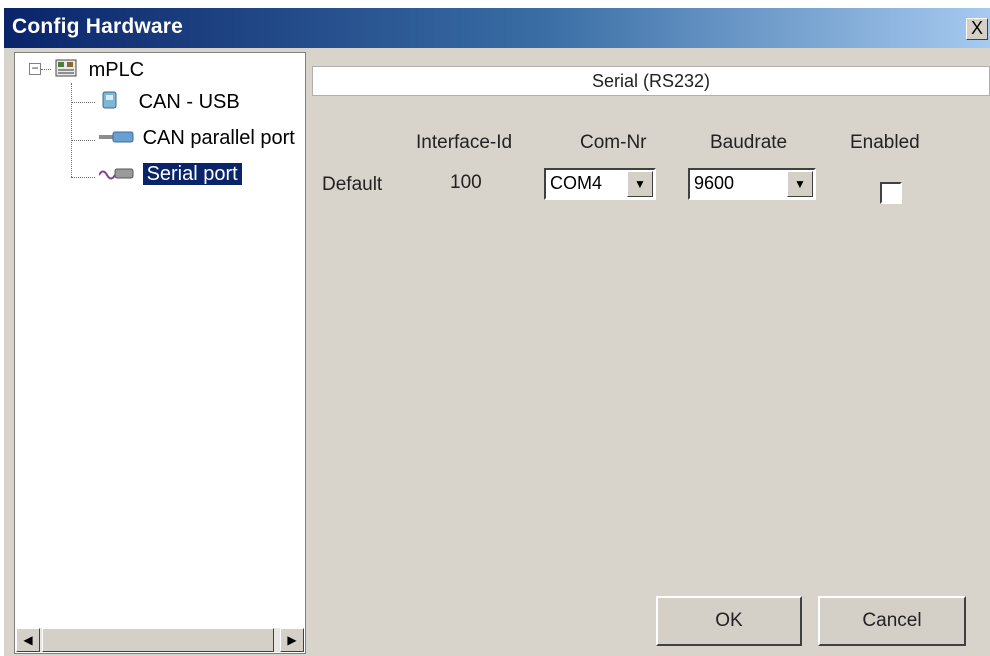 This screenshot has width=990, height=656. What do you see at coordinates (352, 184) in the screenshot?
I see `row-label: Default` at bounding box center [352, 184].